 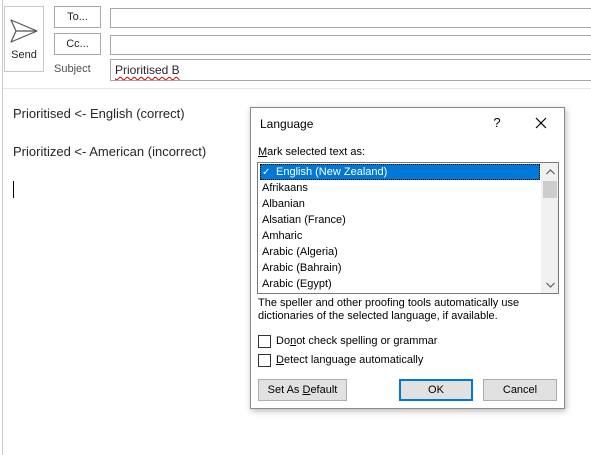 What do you see at coordinates (350, 18) in the screenshot?
I see `to-input` at bounding box center [350, 18].